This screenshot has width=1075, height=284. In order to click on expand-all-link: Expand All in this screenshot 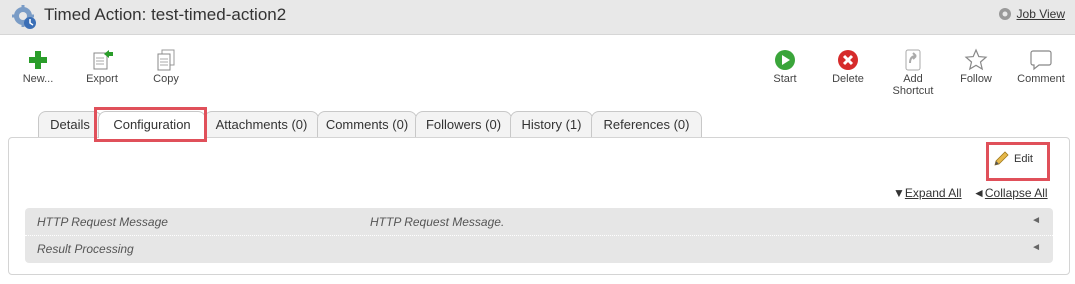, I will do `click(933, 193)`.